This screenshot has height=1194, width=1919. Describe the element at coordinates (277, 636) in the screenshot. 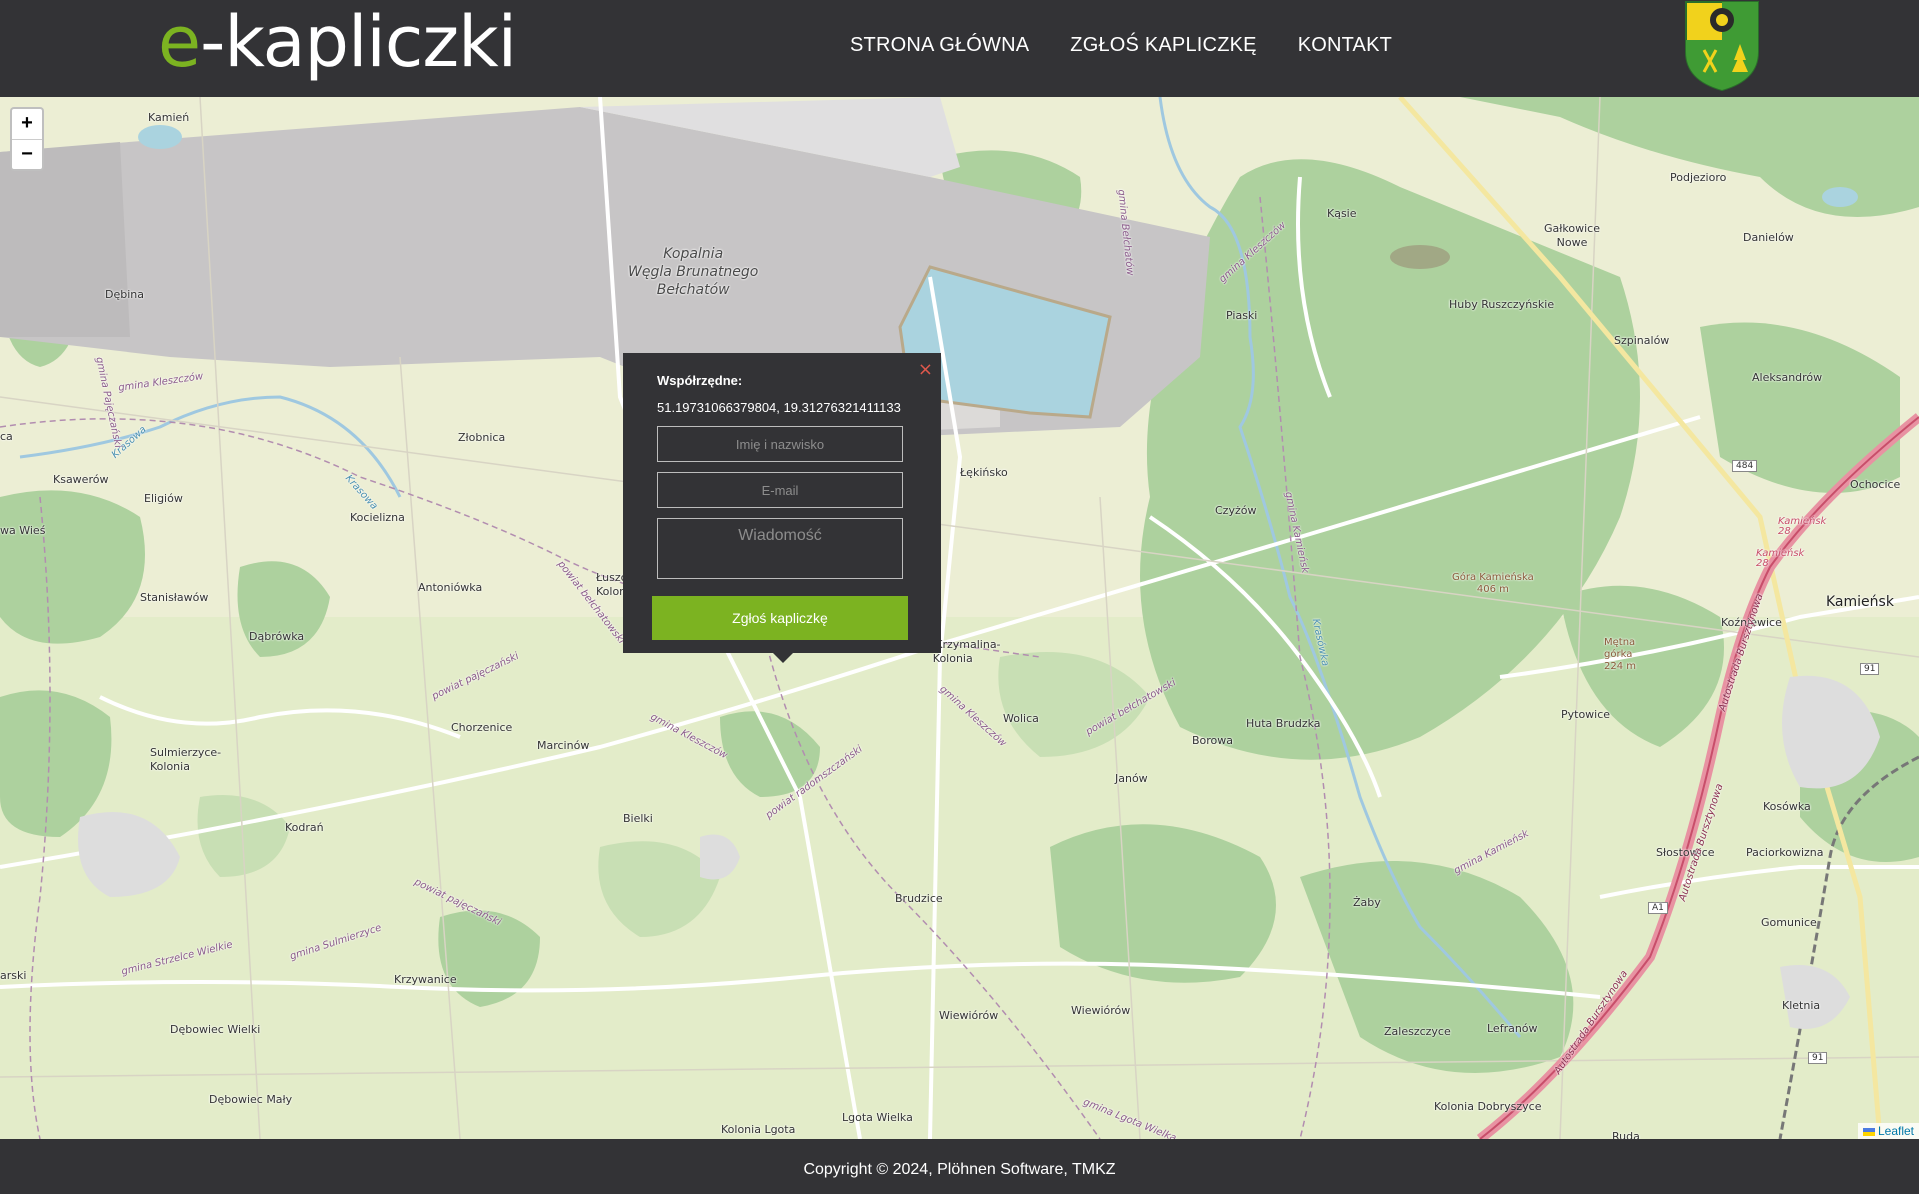

I see `place-label: Dąbrówka` at that location.